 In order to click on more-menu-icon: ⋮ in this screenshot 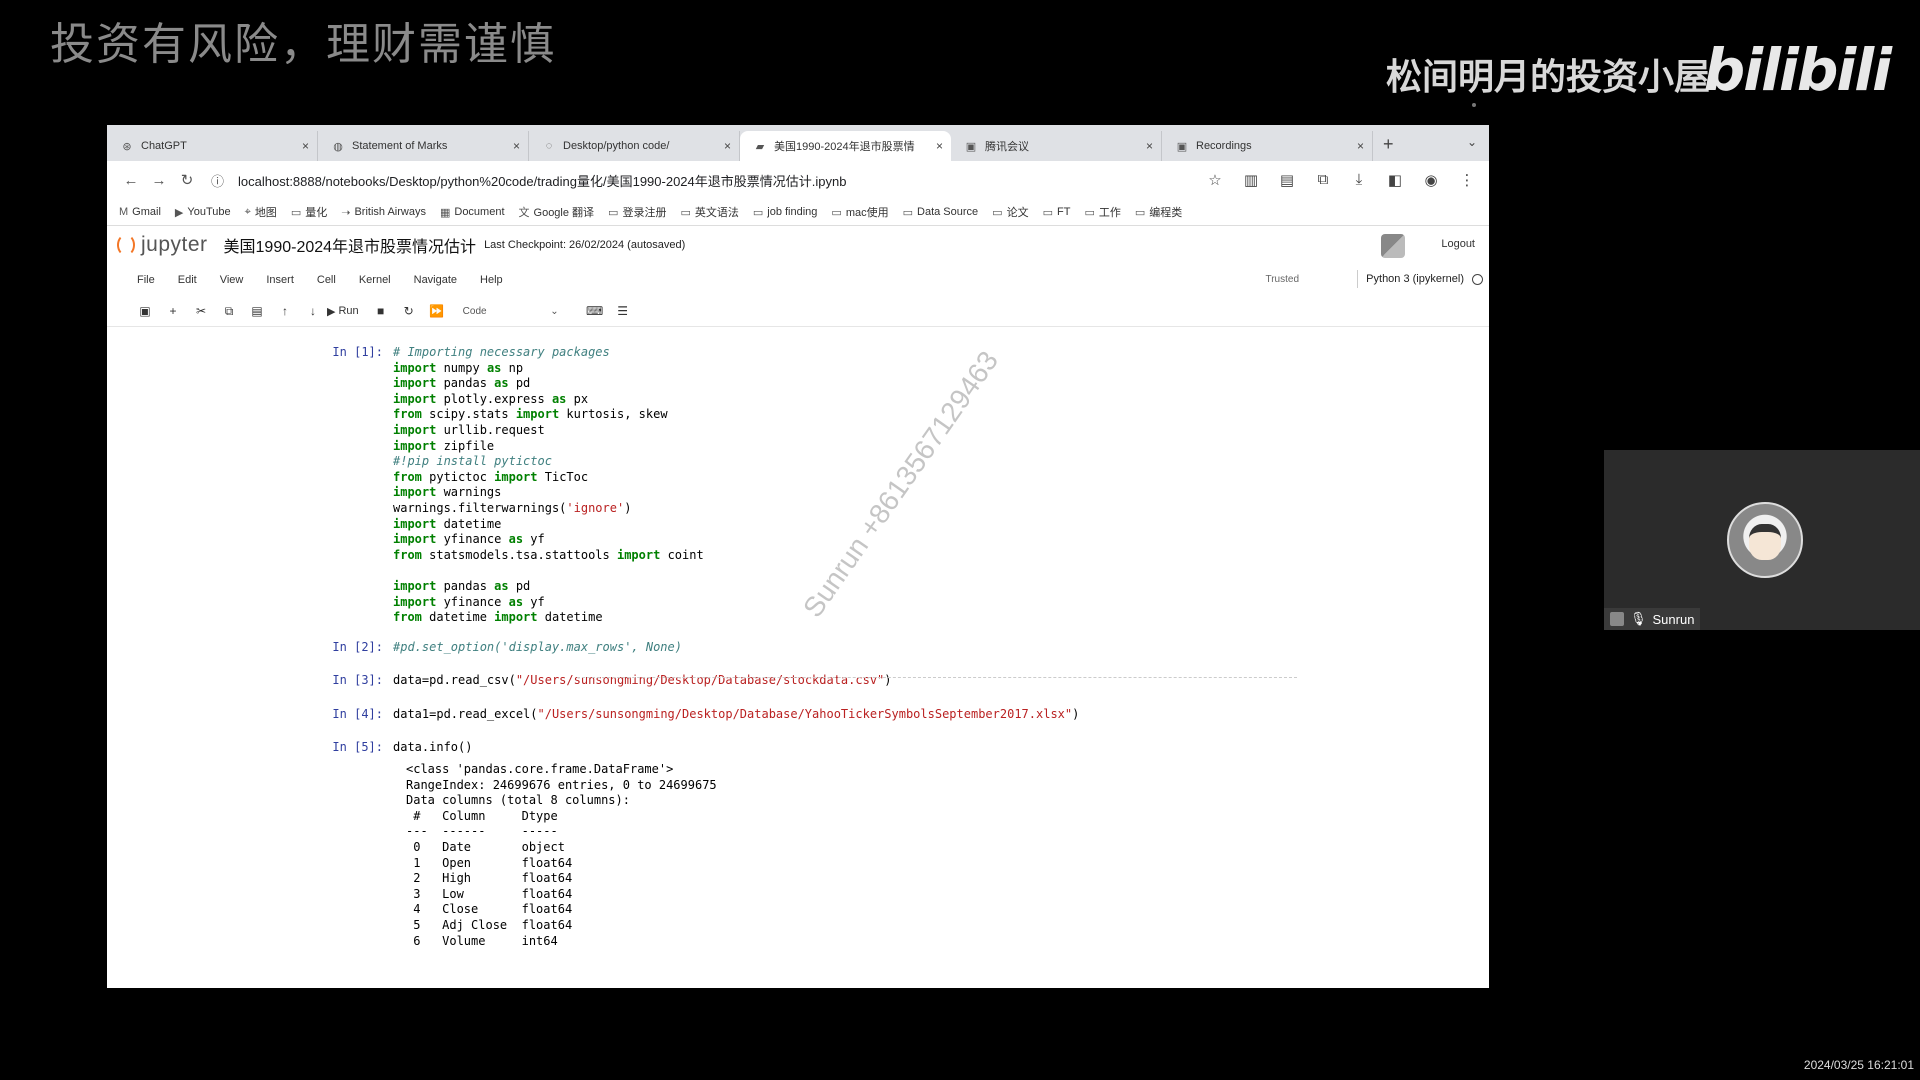, I will do `click(1467, 180)`.